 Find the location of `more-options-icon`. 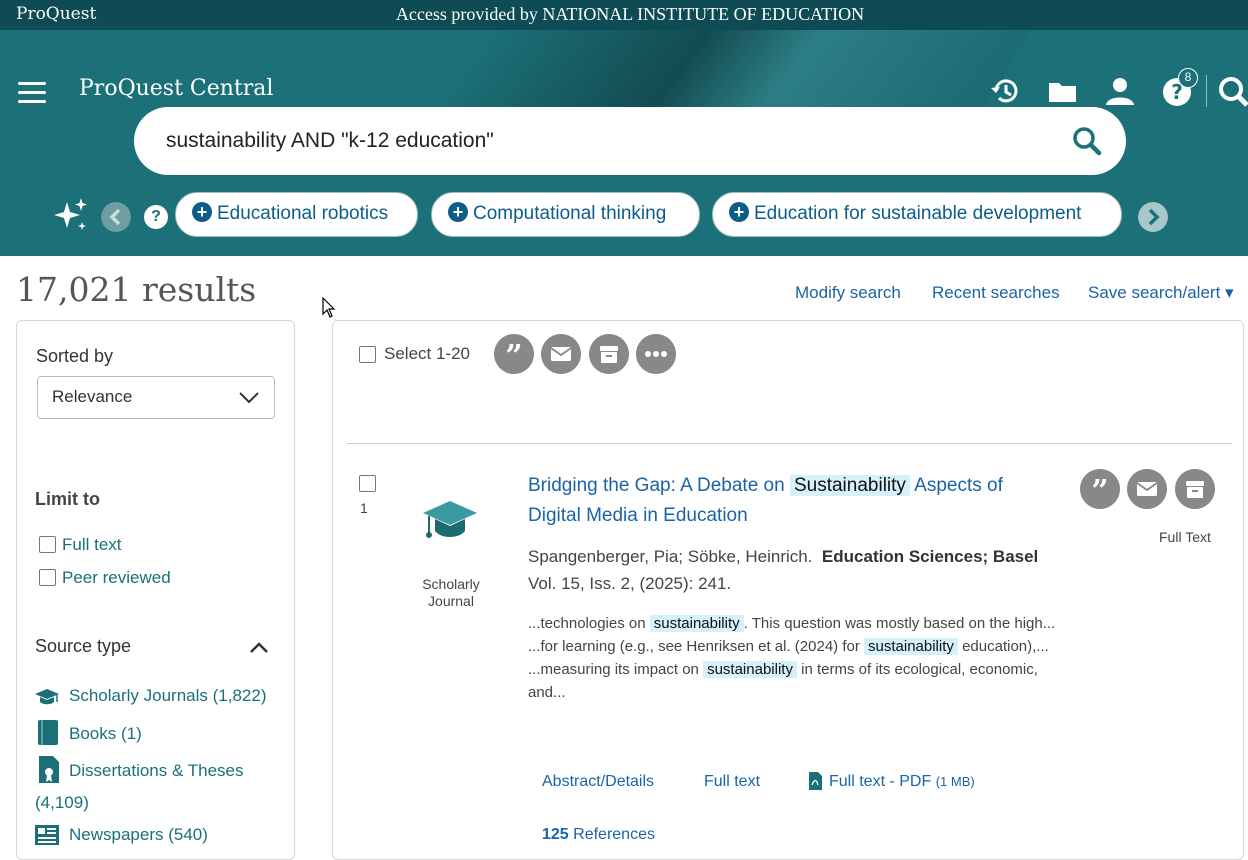

more-options-icon is located at coordinates (656, 354).